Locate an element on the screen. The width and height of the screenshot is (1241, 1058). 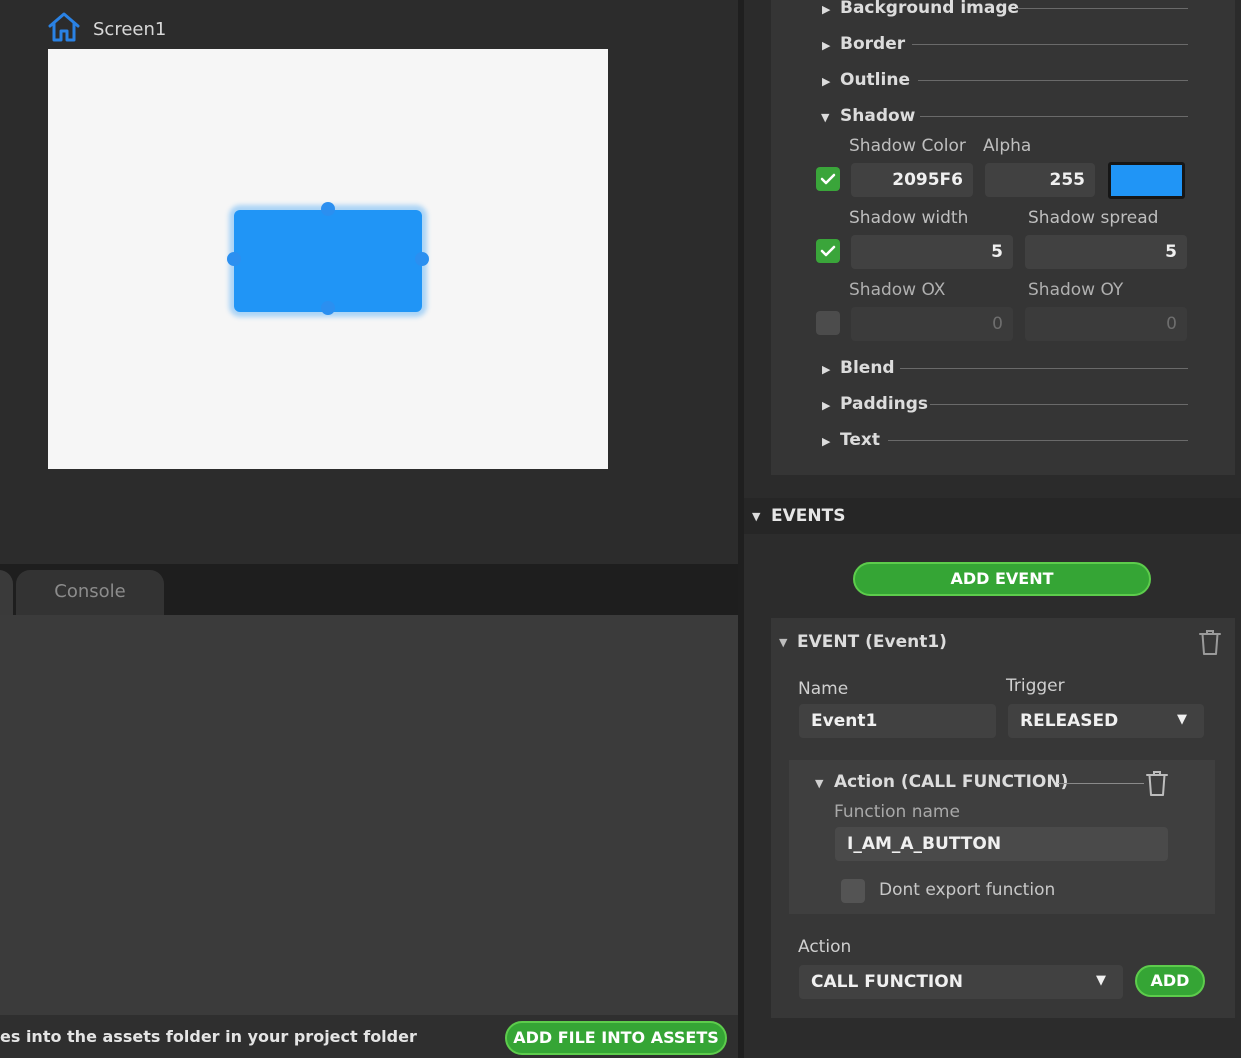
tab-console: Console is located at coordinates (90, 592).